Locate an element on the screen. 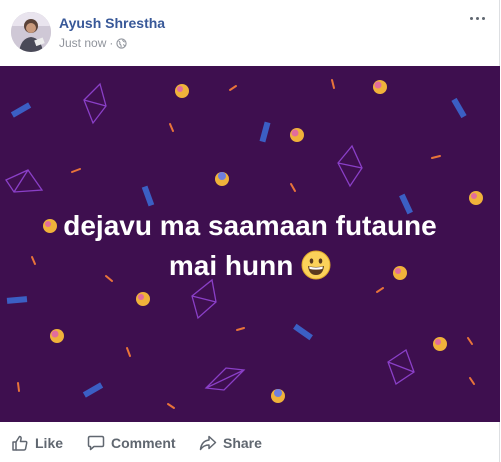  post-timestamp: Just now is located at coordinates (82, 43).